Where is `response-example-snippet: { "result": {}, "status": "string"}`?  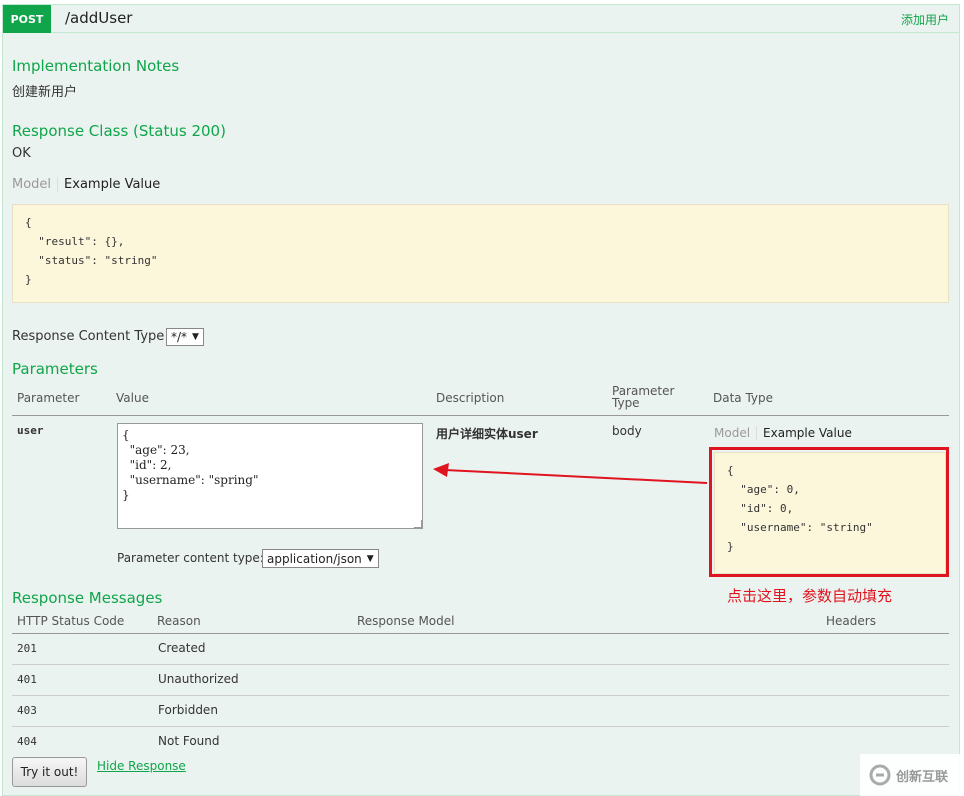
response-example-snippet: { "result": {}, "status": "string"} is located at coordinates (480, 253).